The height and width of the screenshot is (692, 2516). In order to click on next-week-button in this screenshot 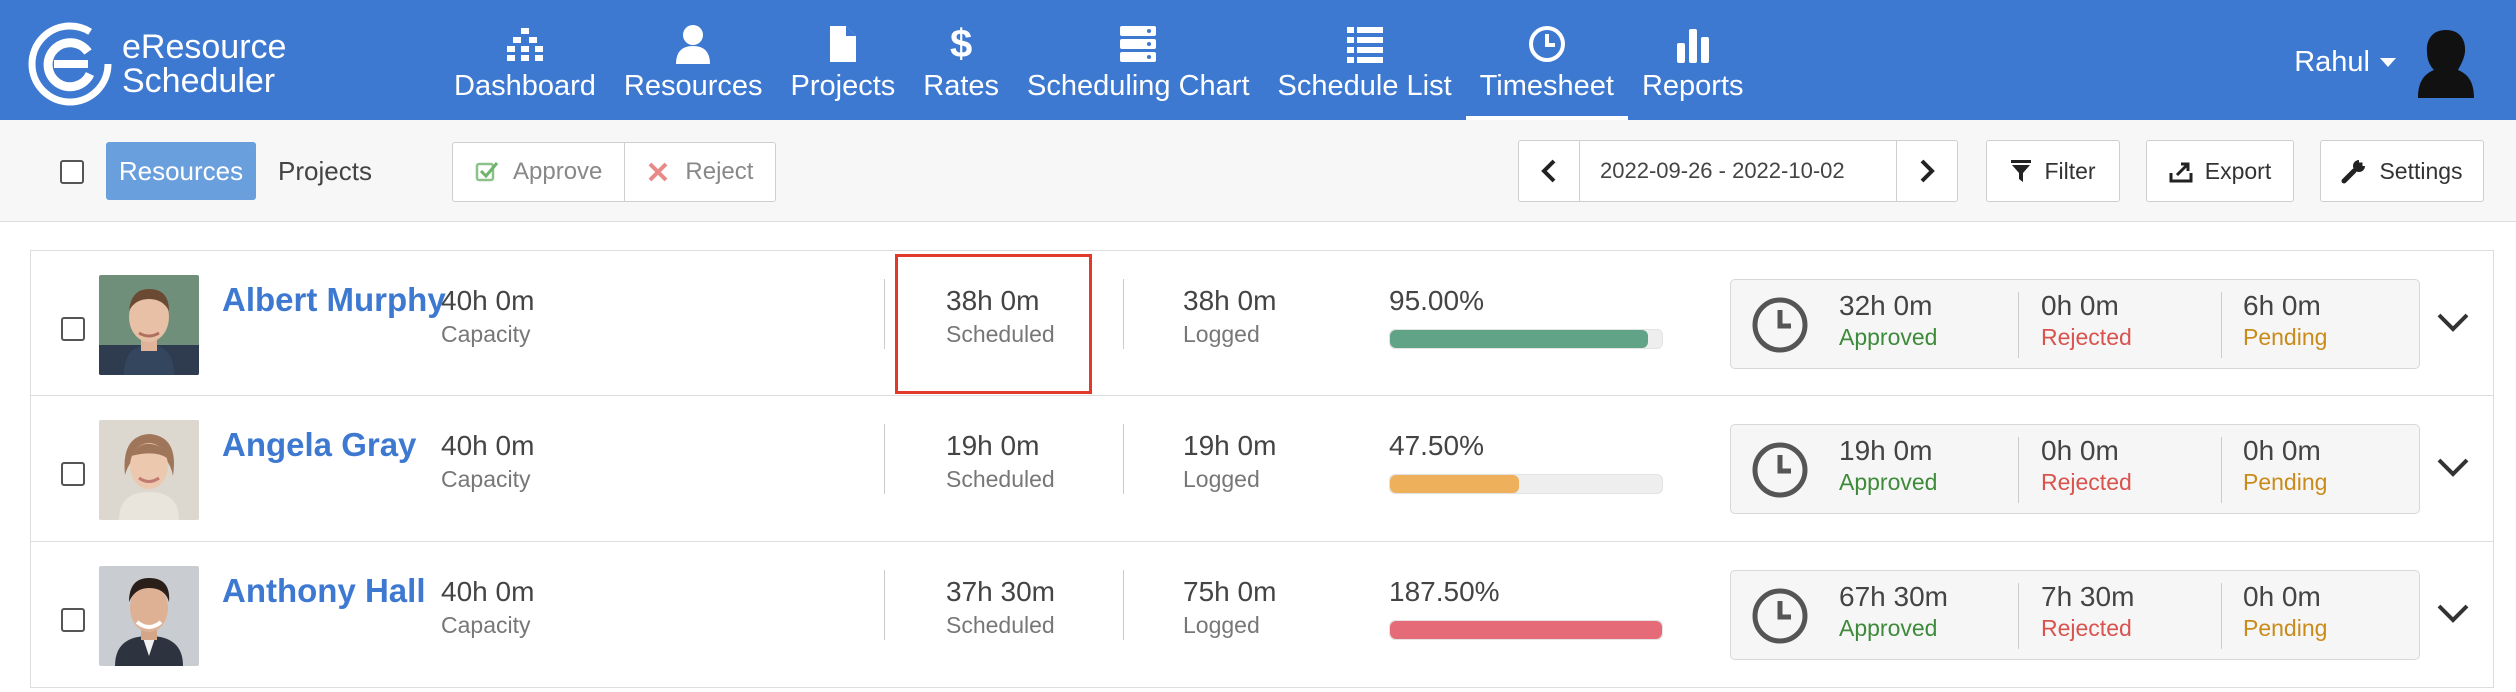, I will do `click(1927, 171)`.